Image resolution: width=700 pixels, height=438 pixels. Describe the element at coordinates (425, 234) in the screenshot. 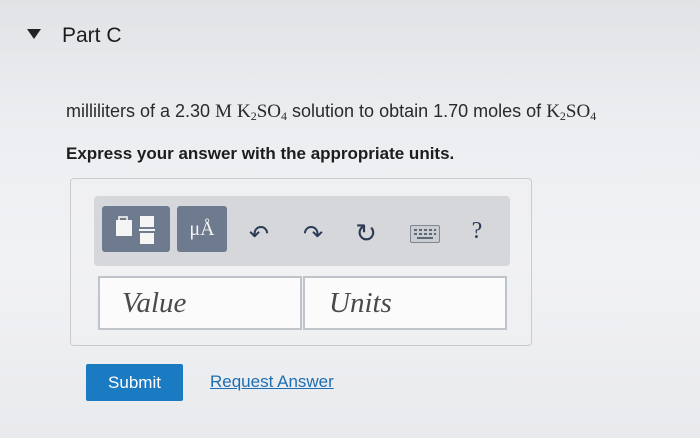

I see `keyboard-icon` at that location.